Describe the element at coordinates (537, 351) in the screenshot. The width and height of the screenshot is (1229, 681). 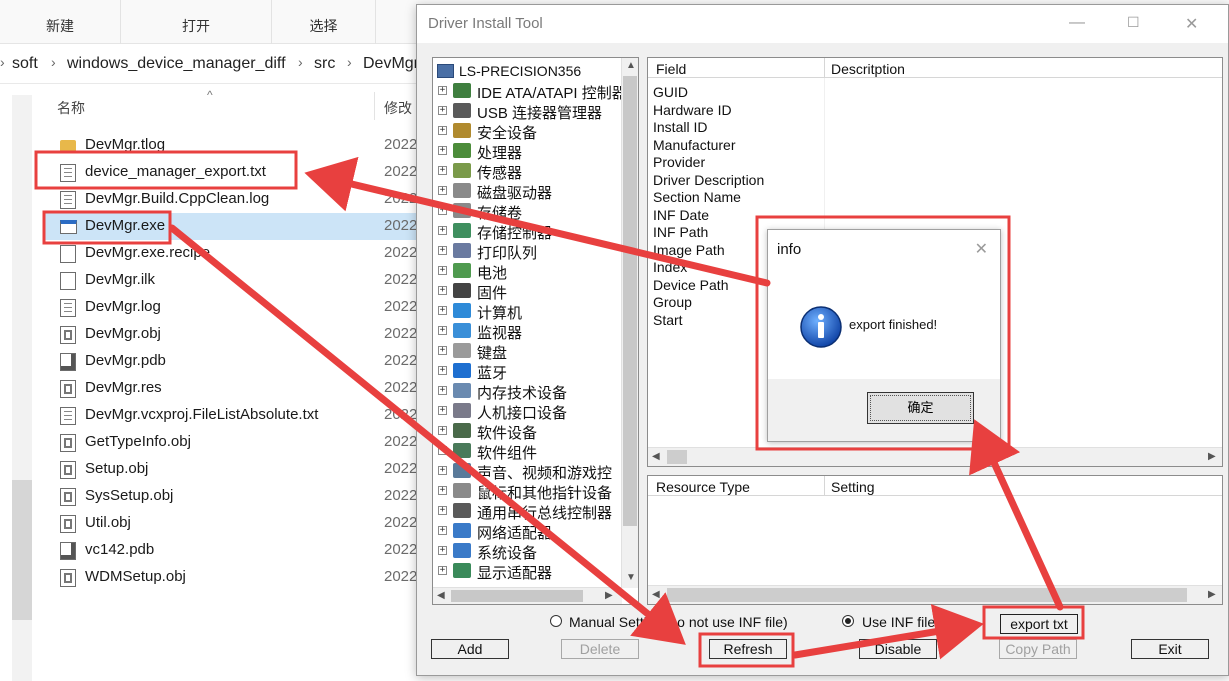
I see `tree-item: + 键盘` at that location.